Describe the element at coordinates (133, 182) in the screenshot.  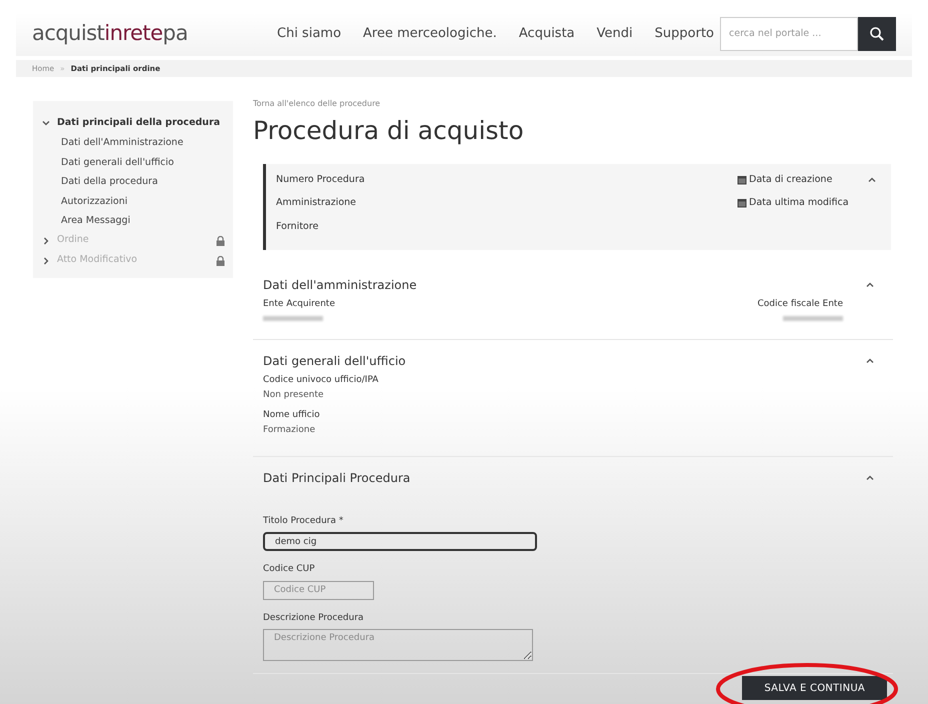
I see `sidebar-subitem: Dati della procedura` at that location.